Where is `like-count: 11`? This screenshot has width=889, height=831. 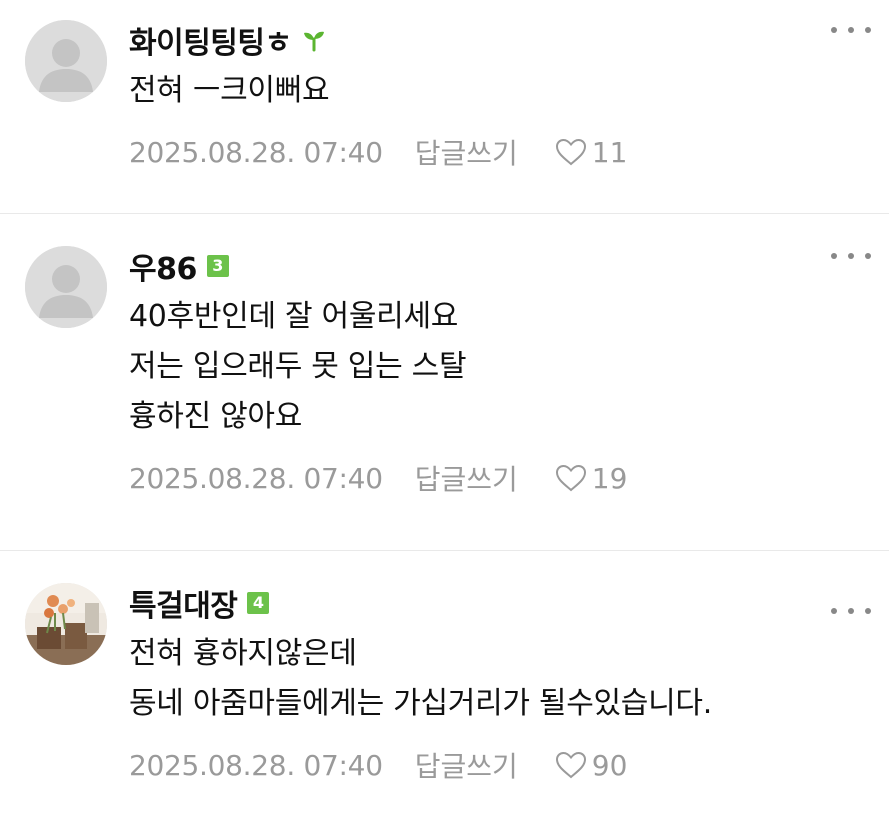 like-count: 11 is located at coordinates (609, 152).